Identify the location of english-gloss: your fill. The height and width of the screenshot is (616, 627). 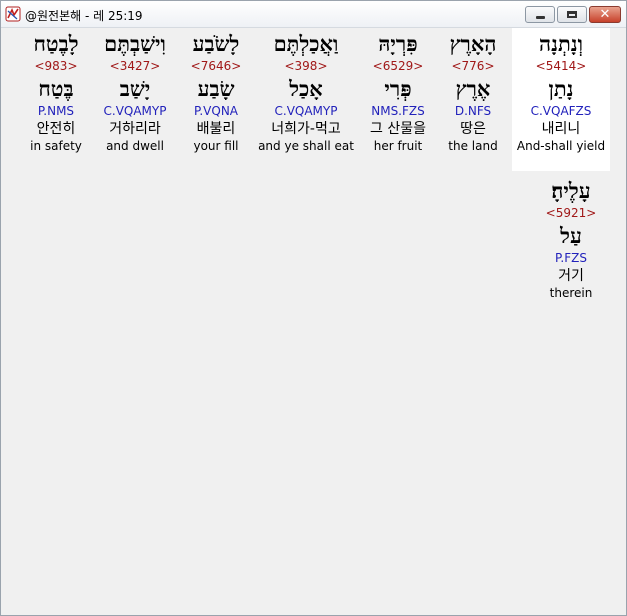
(216, 146).